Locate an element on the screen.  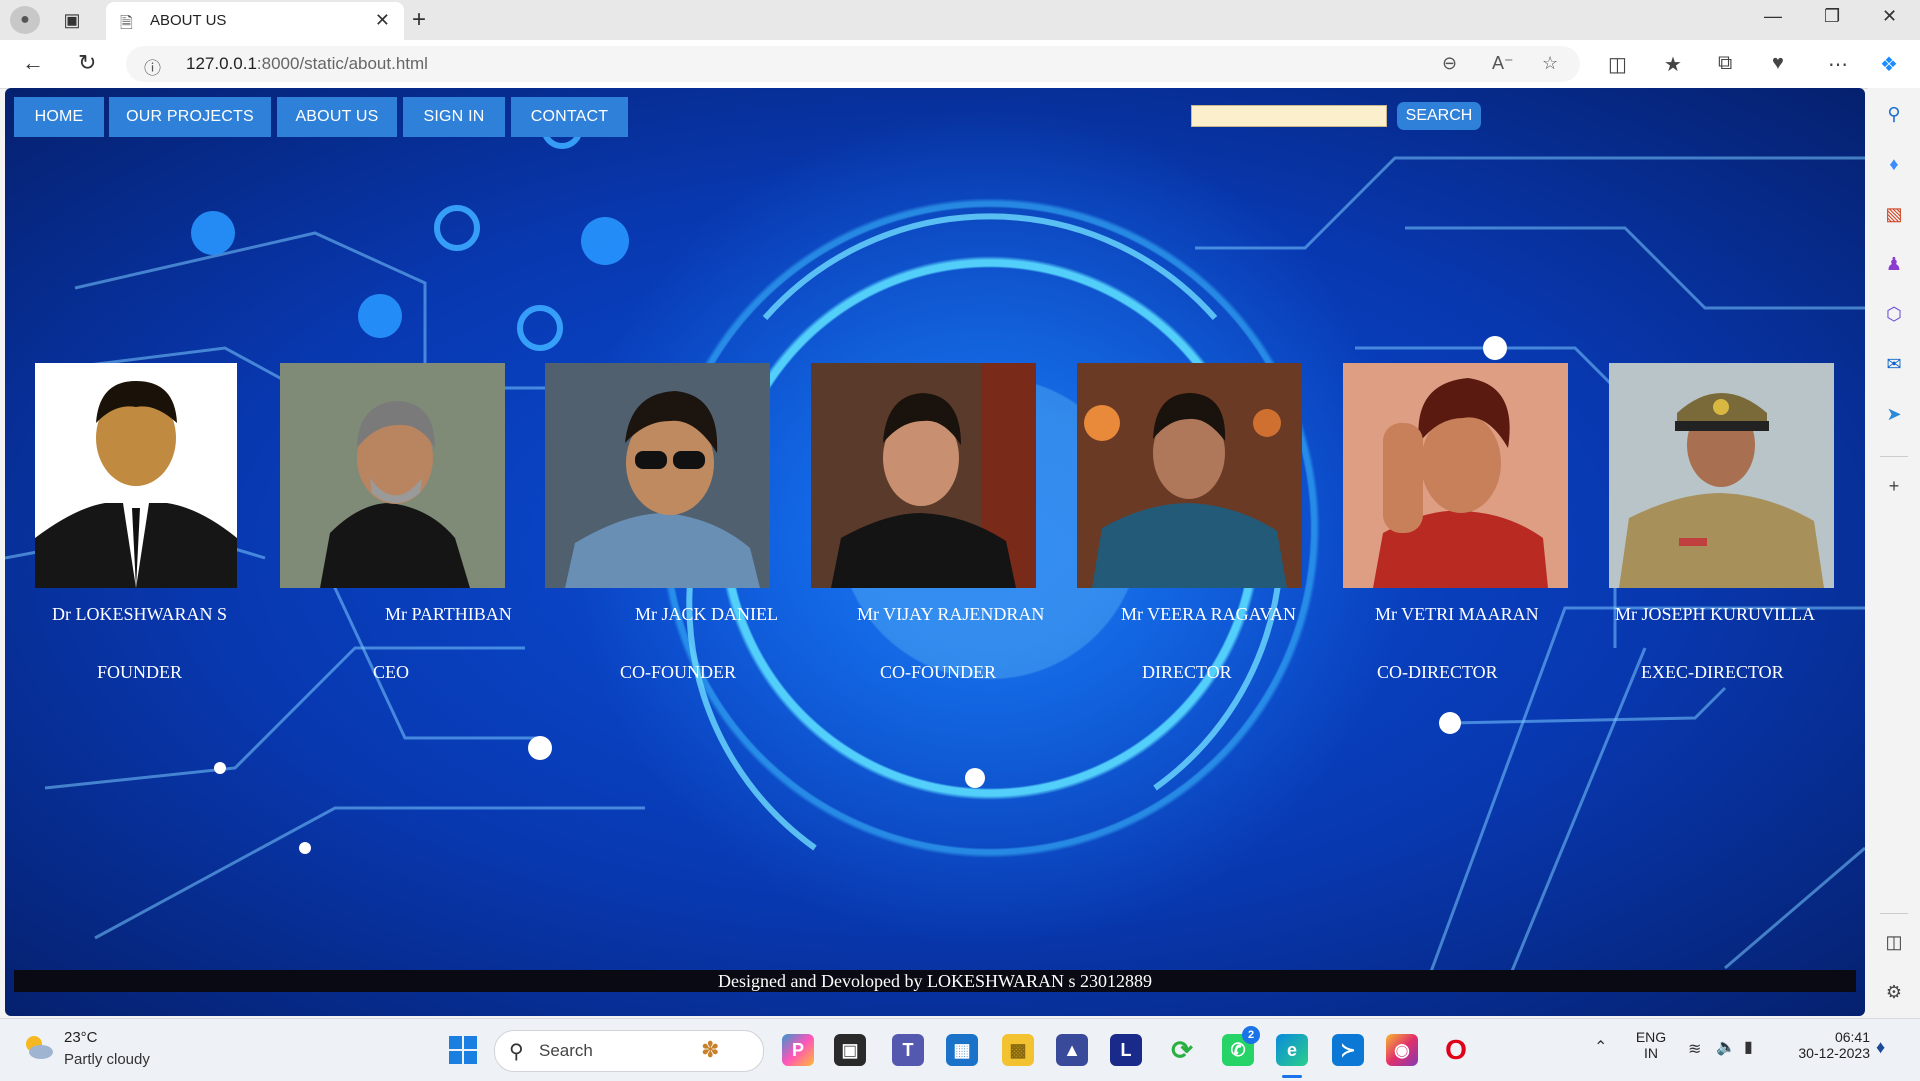
active-app-indicator is located at coordinates (1292, 1076).